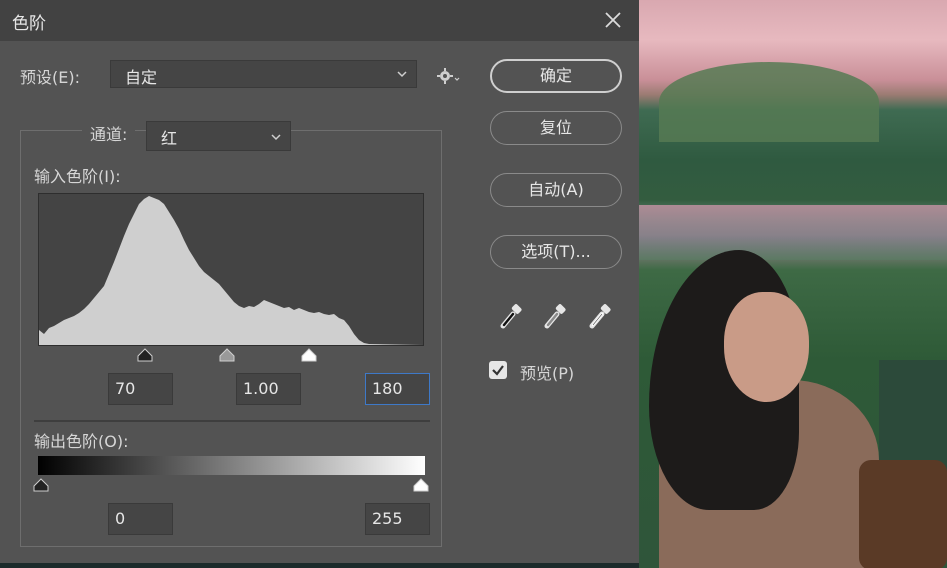  What do you see at coordinates (109, 133) in the screenshot?
I see `channel-label: 通道:` at bounding box center [109, 133].